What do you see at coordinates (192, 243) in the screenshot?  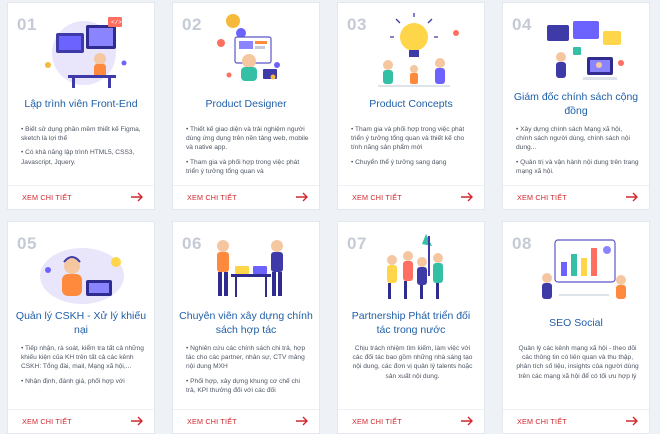 I see `card-number: 06` at bounding box center [192, 243].